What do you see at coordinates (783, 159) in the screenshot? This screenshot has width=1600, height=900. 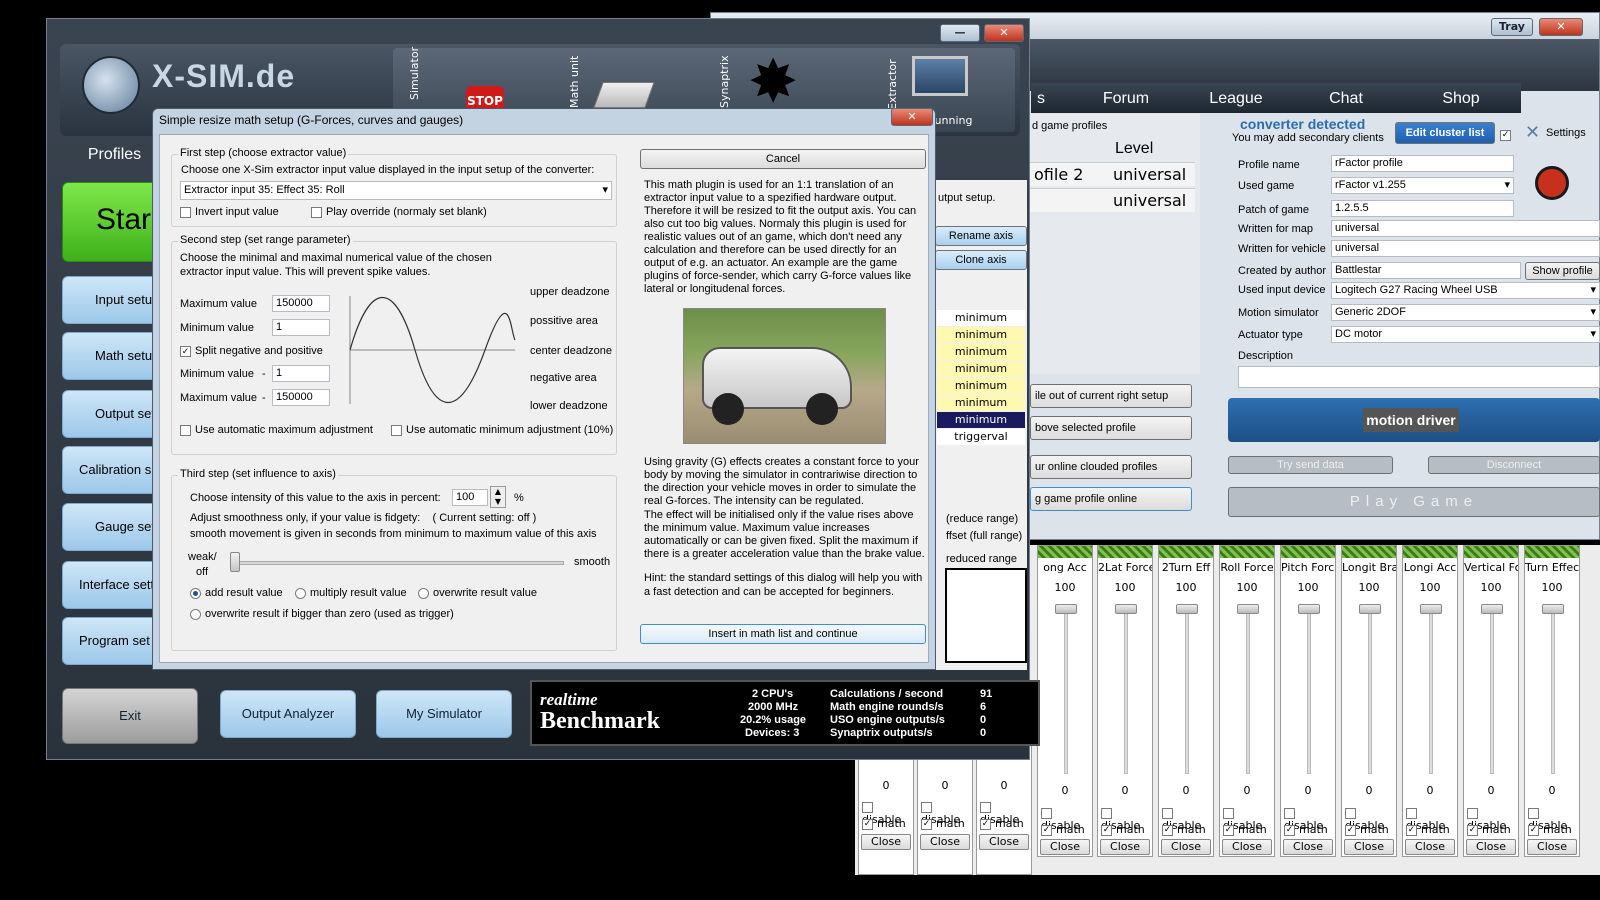 I see `cancel-button: Cancel` at bounding box center [783, 159].